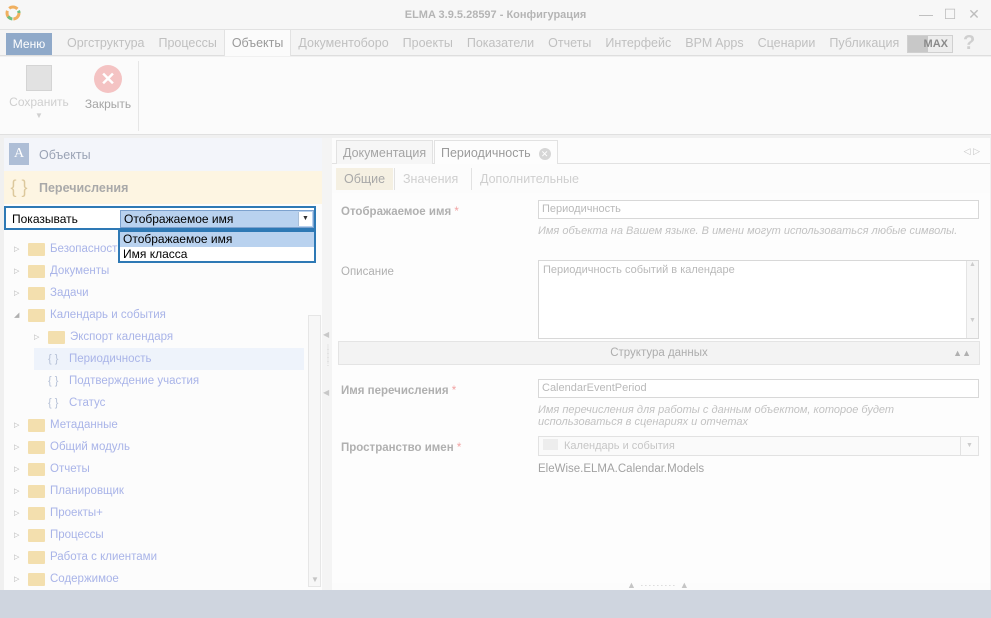  What do you see at coordinates (864, 43) in the screenshot?
I see `tab-publication: Публикация` at bounding box center [864, 43].